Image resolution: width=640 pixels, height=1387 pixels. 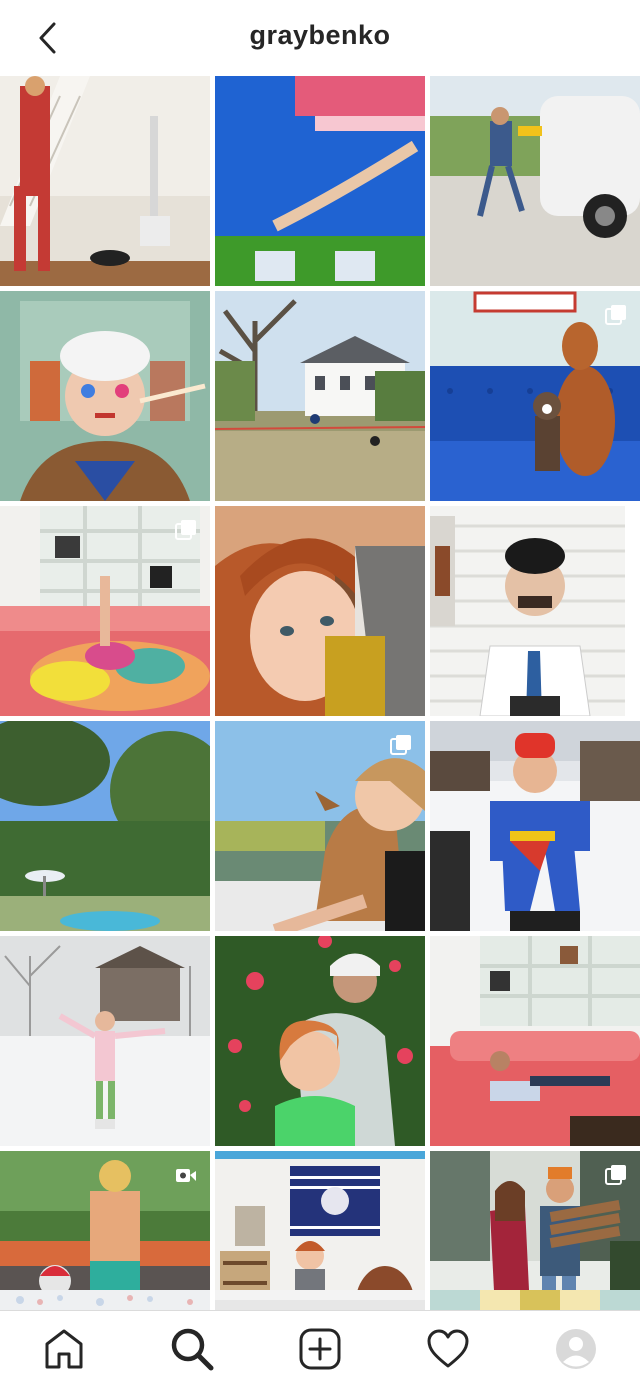 I want to click on new-post-icon, so click(x=320, y=1349).